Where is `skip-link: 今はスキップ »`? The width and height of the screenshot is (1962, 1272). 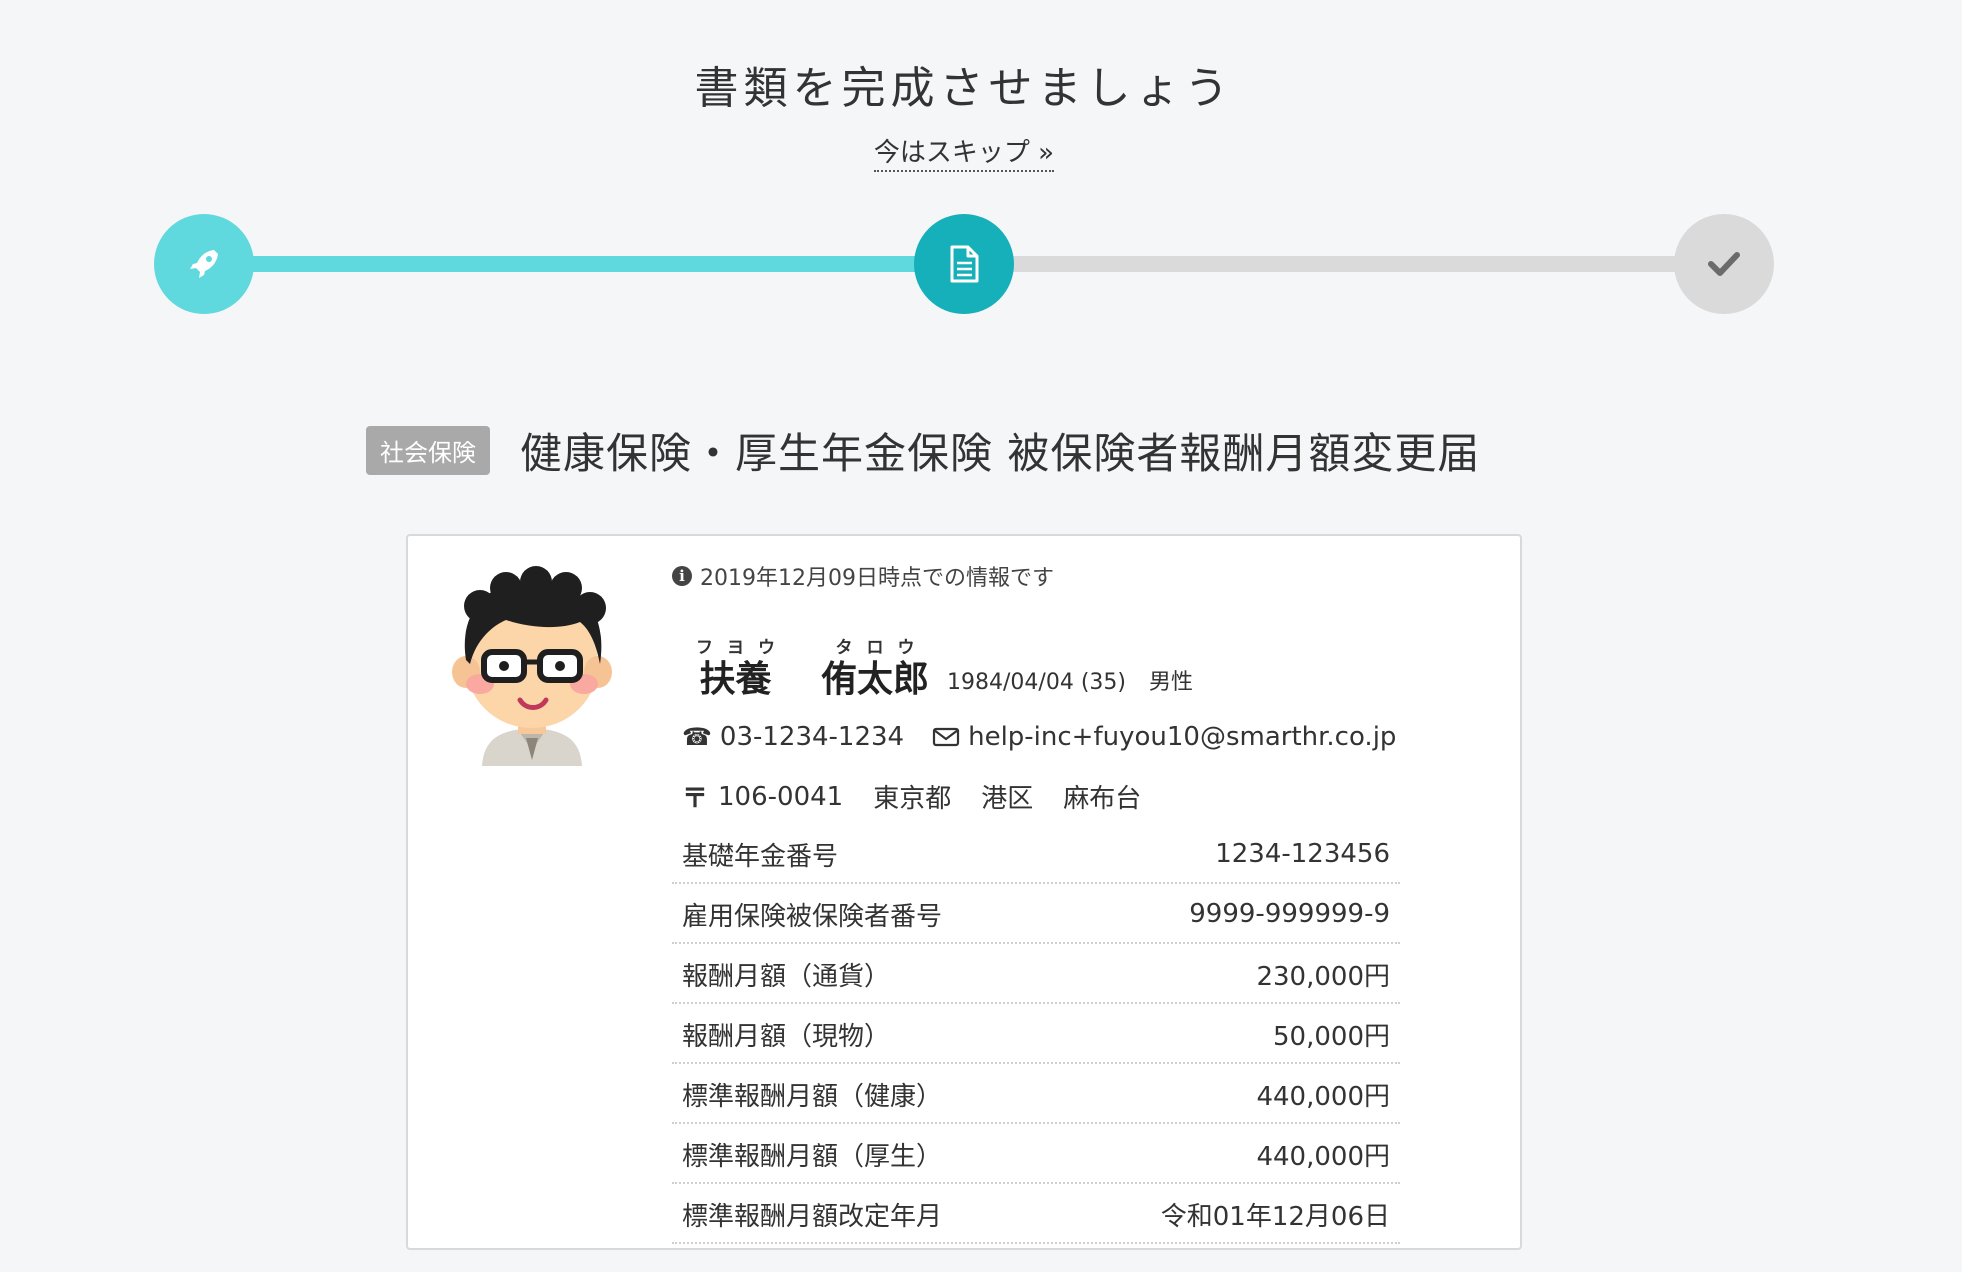
skip-link: 今はスキップ » is located at coordinates (964, 155).